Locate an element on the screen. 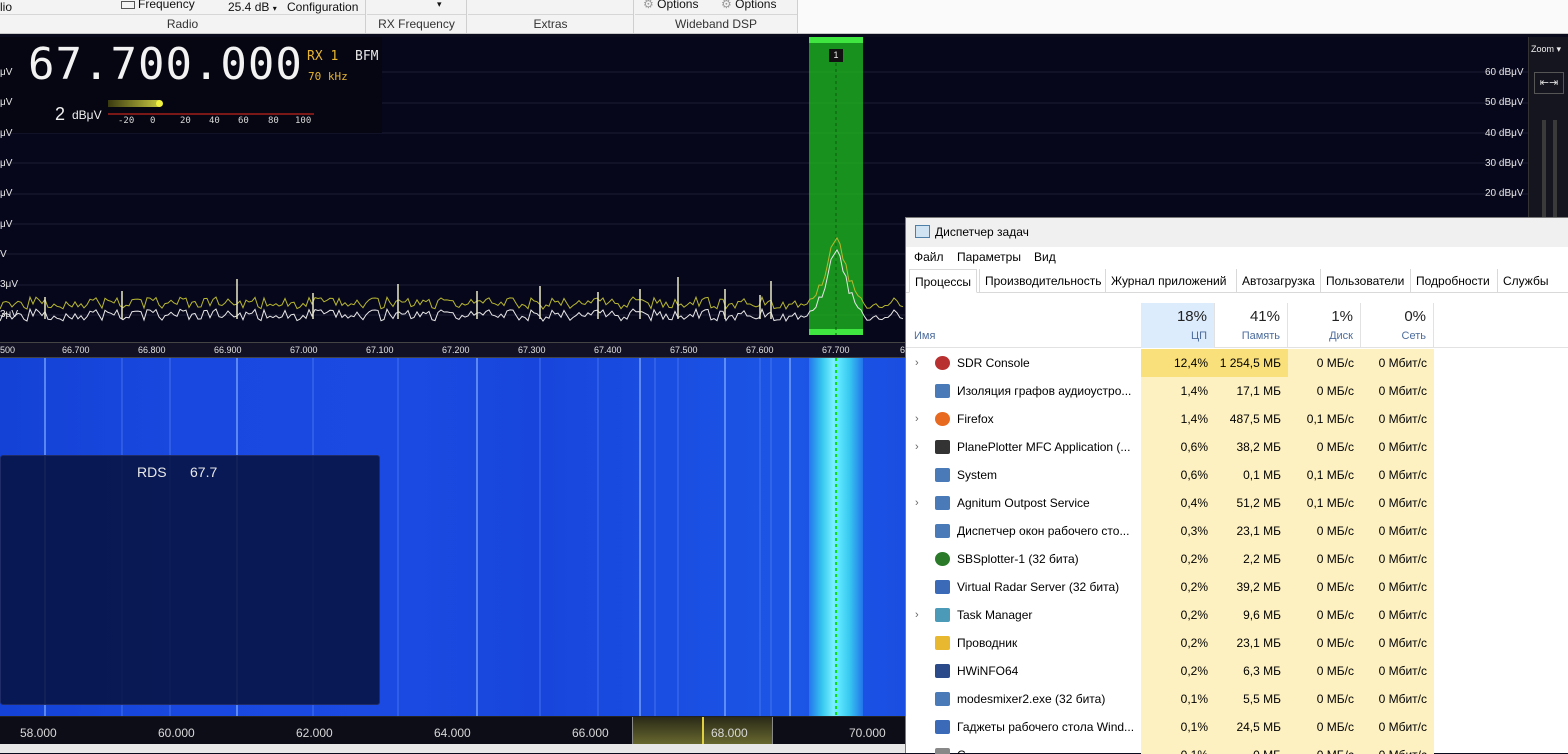 The width and height of the screenshot is (1568, 754). column-disk: 1% Диск is located at coordinates (1324, 325).